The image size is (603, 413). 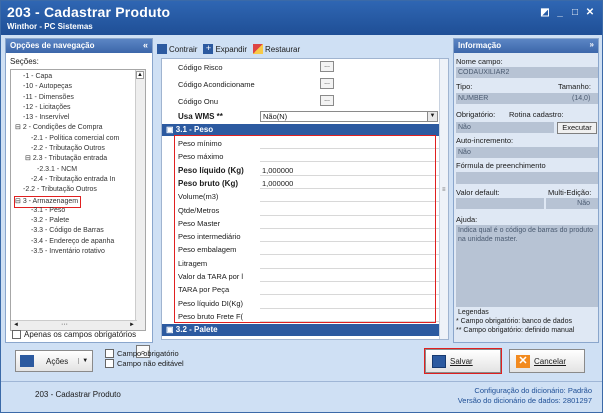 I want to click on formula-label: Fórmula de preenchimento, so click(x=501, y=165).